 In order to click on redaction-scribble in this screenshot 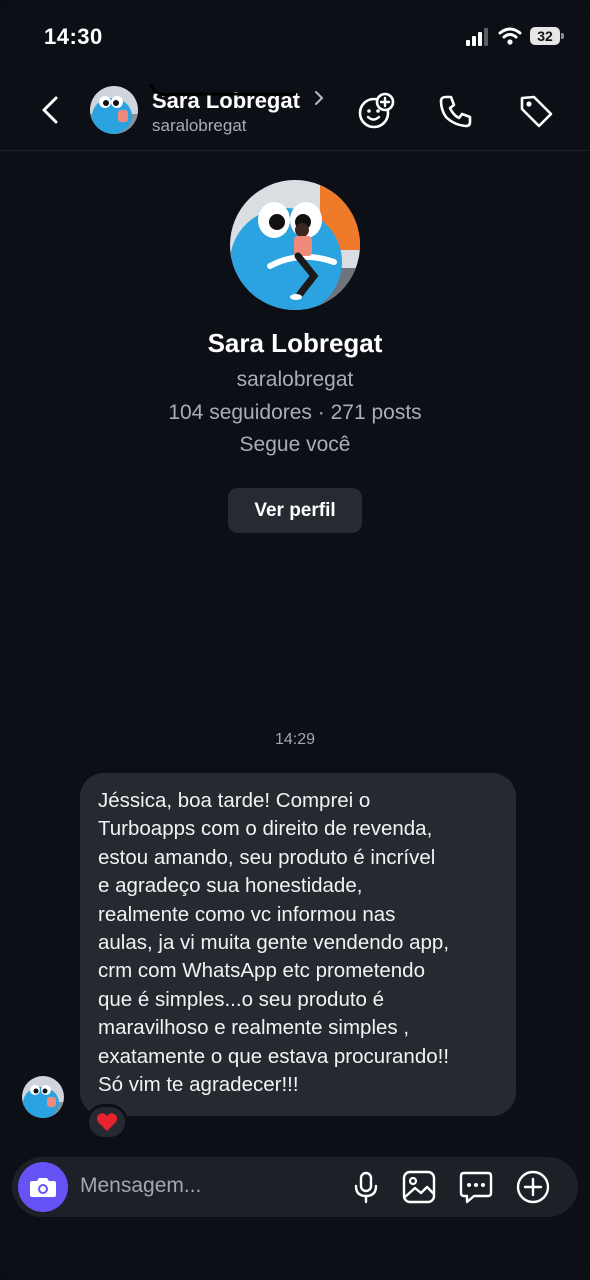, I will do `click(222, 90)`.